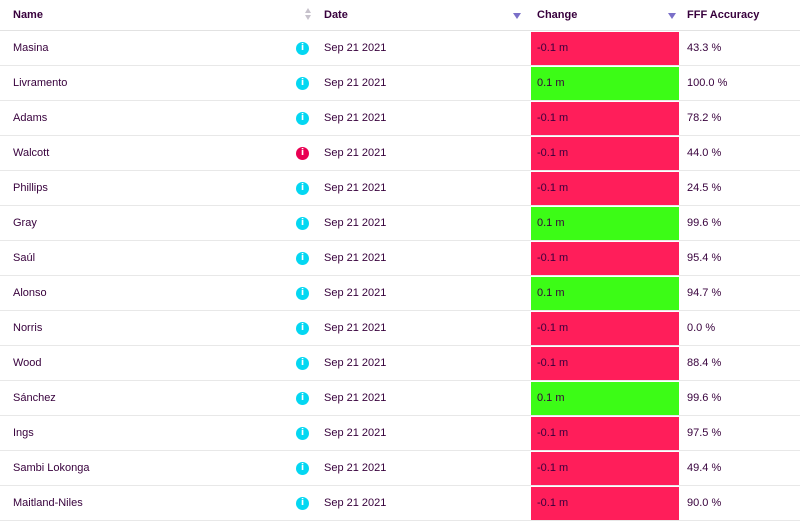 This screenshot has width=800, height=521. I want to click on accuracy-cell: 90.0 %, so click(740, 503).